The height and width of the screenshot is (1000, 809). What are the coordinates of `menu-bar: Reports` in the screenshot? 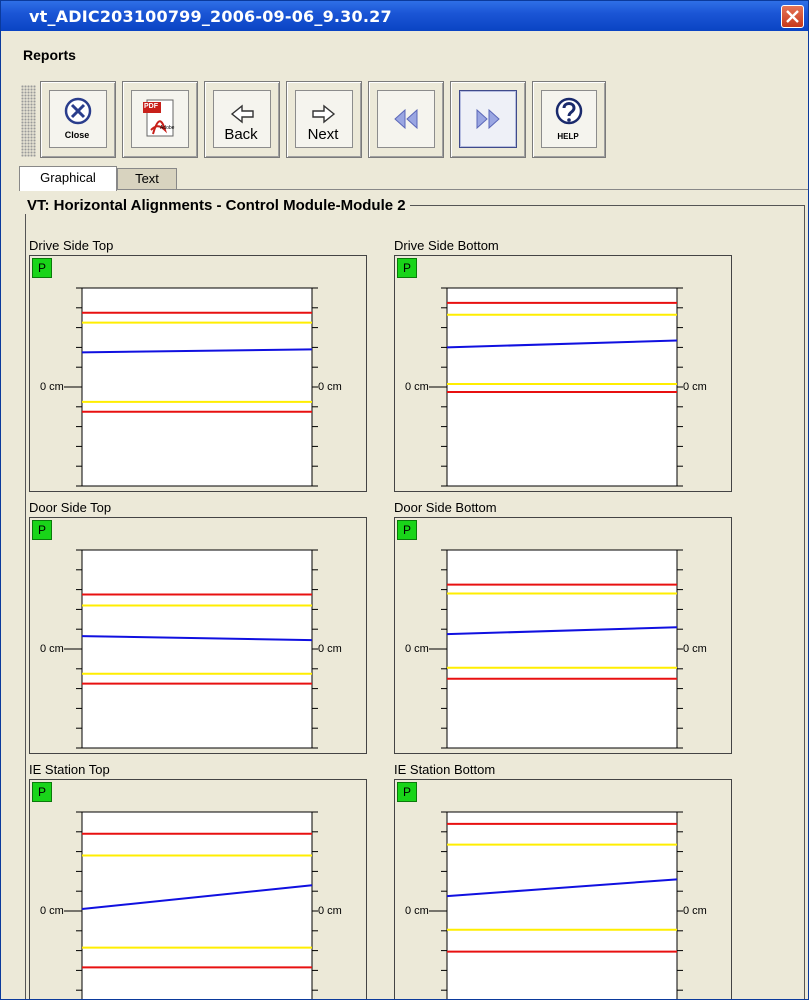 It's located at (404, 54).